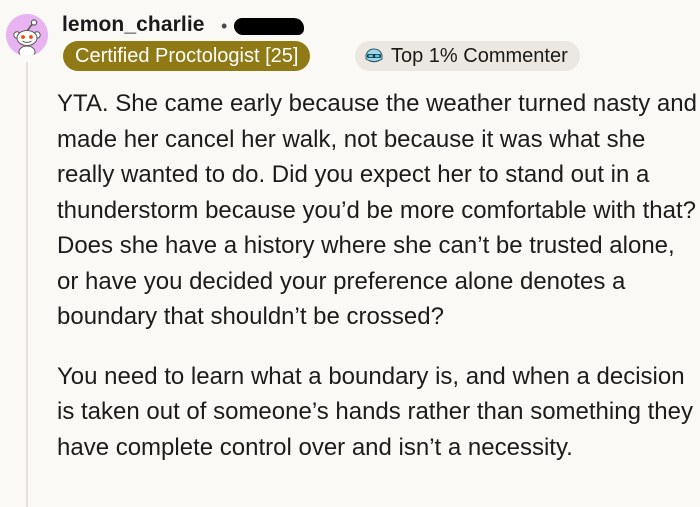  Describe the element at coordinates (479, 56) in the screenshot. I see `badge-label: Top 1% Commenter` at that location.